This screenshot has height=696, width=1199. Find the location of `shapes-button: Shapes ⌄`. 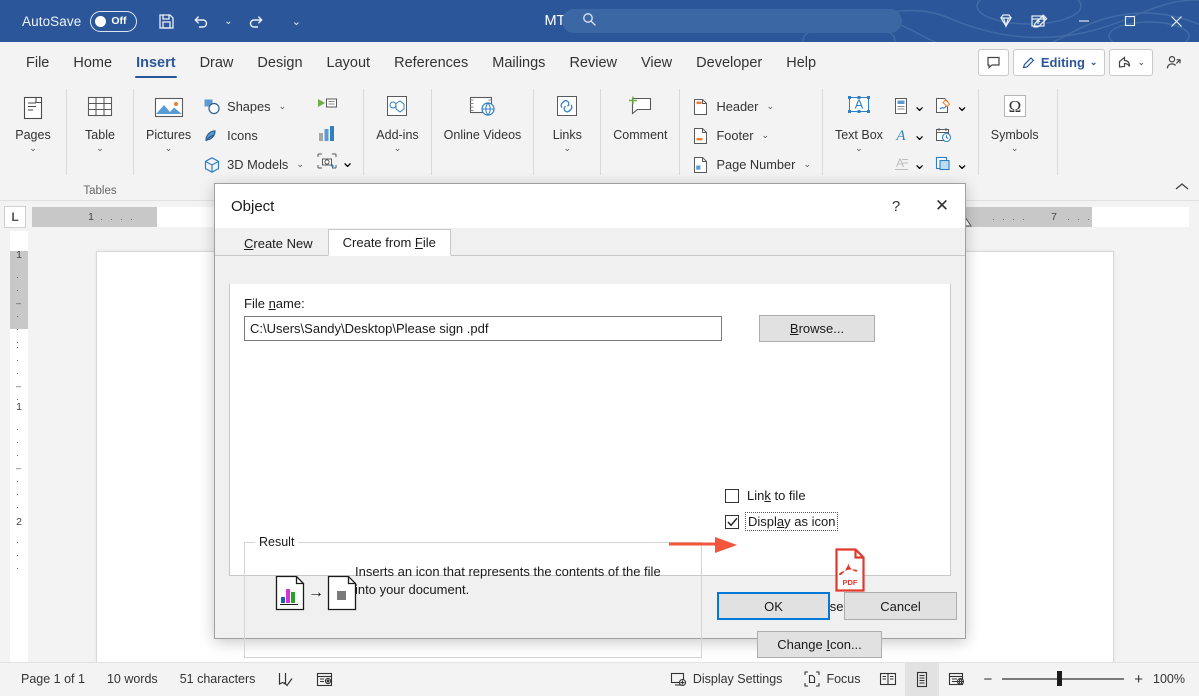

shapes-button: Shapes ⌄ is located at coordinates (253, 106).